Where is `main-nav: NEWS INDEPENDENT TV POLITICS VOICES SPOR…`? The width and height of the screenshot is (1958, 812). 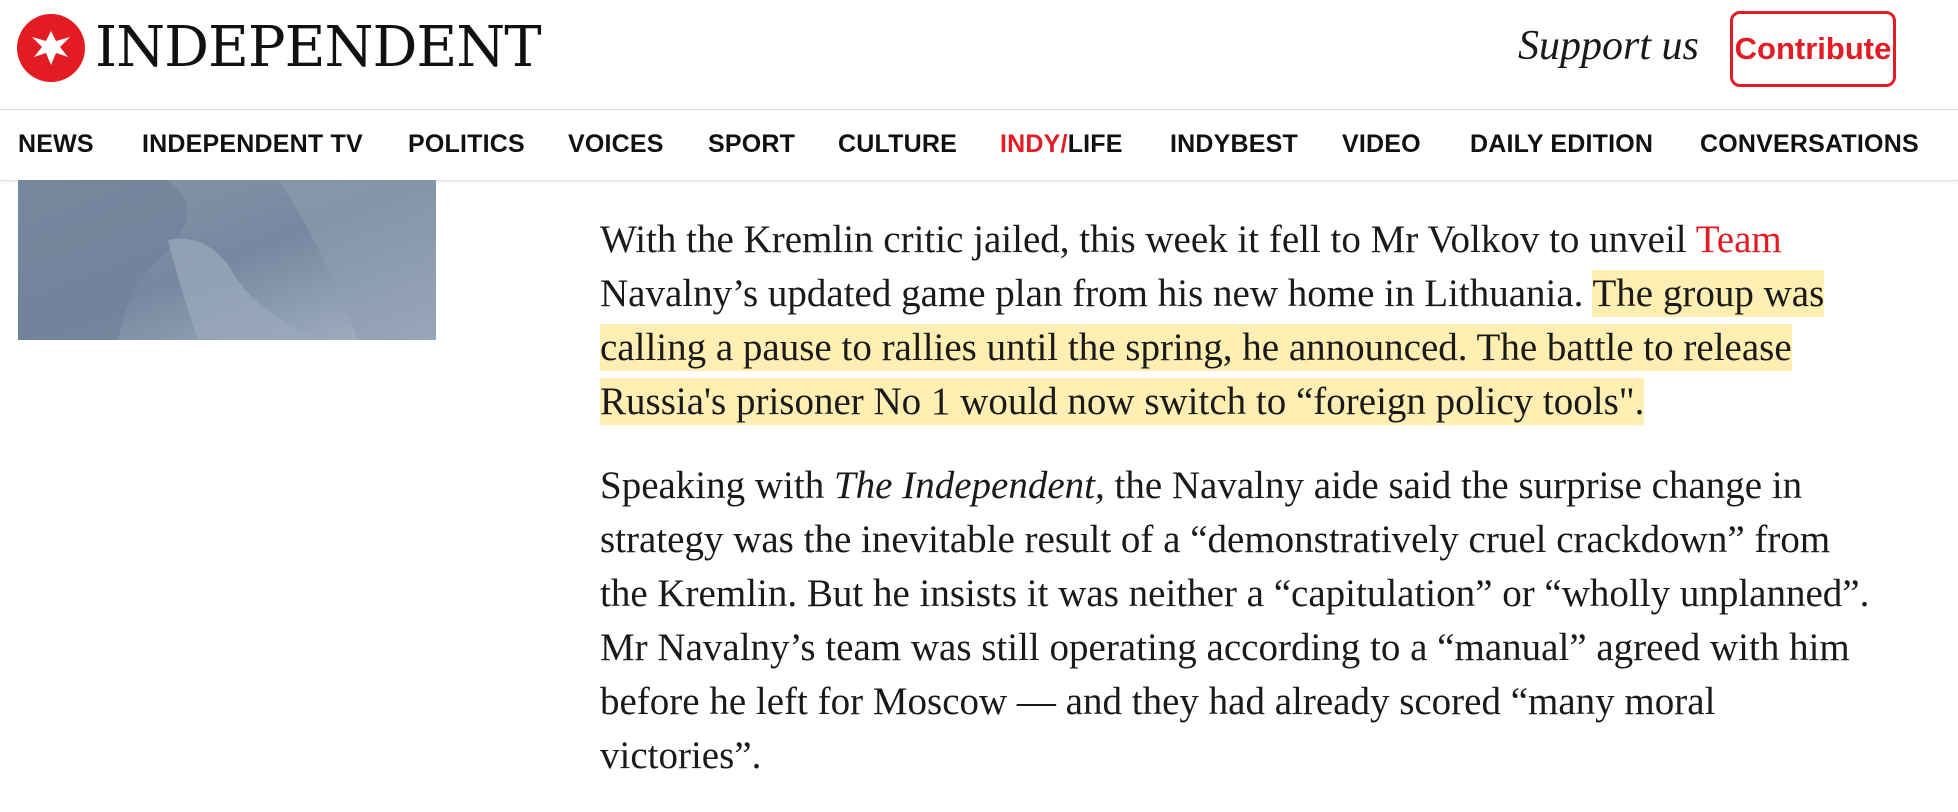 main-nav: NEWS INDEPENDENT TV POLITICS VOICES SPOR… is located at coordinates (979, 145).